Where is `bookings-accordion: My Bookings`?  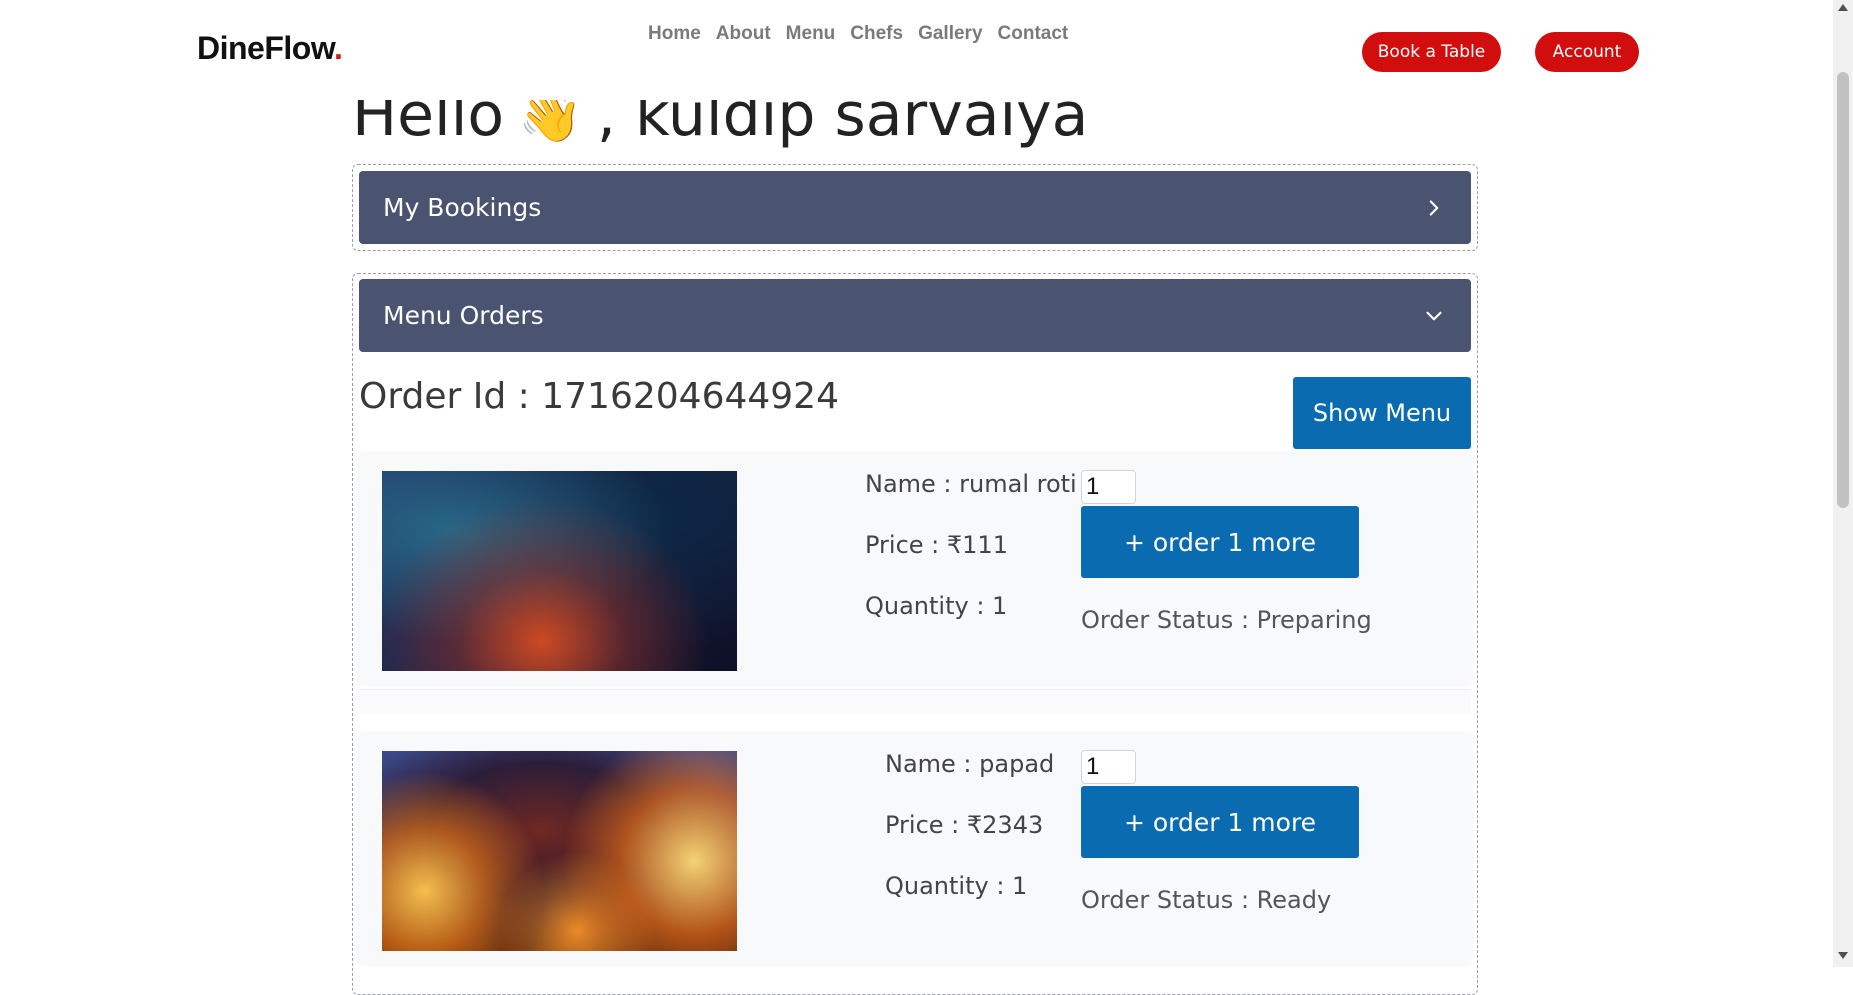
bookings-accordion: My Bookings is located at coordinates (915, 207).